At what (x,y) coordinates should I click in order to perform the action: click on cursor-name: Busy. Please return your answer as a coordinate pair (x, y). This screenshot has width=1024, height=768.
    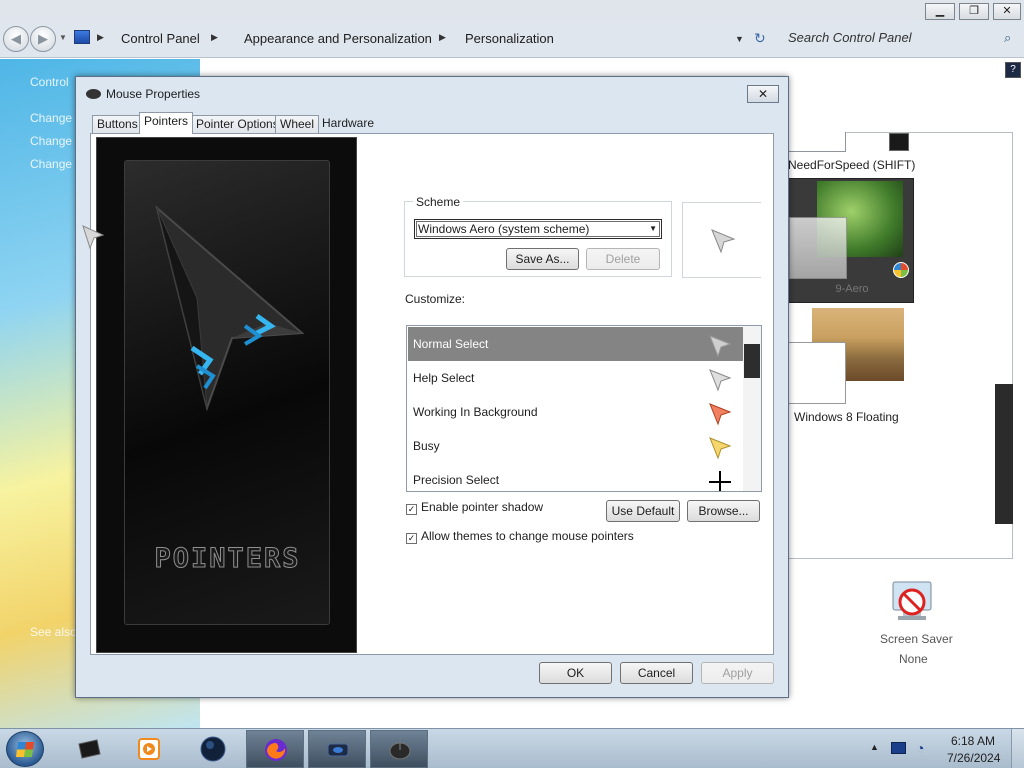
    Looking at the image, I should click on (426, 446).